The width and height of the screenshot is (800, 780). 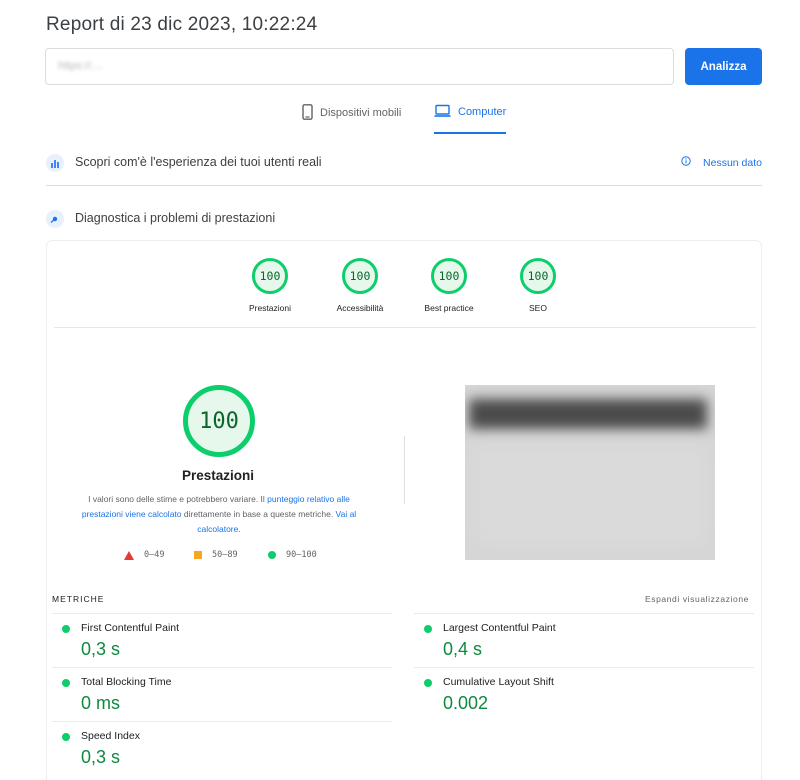 What do you see at coordinates (175, 218) in the screenshot?
I see `diagnostics-title: Diagnostica i problemi di prestazioni` at bounding box center [175, 218].